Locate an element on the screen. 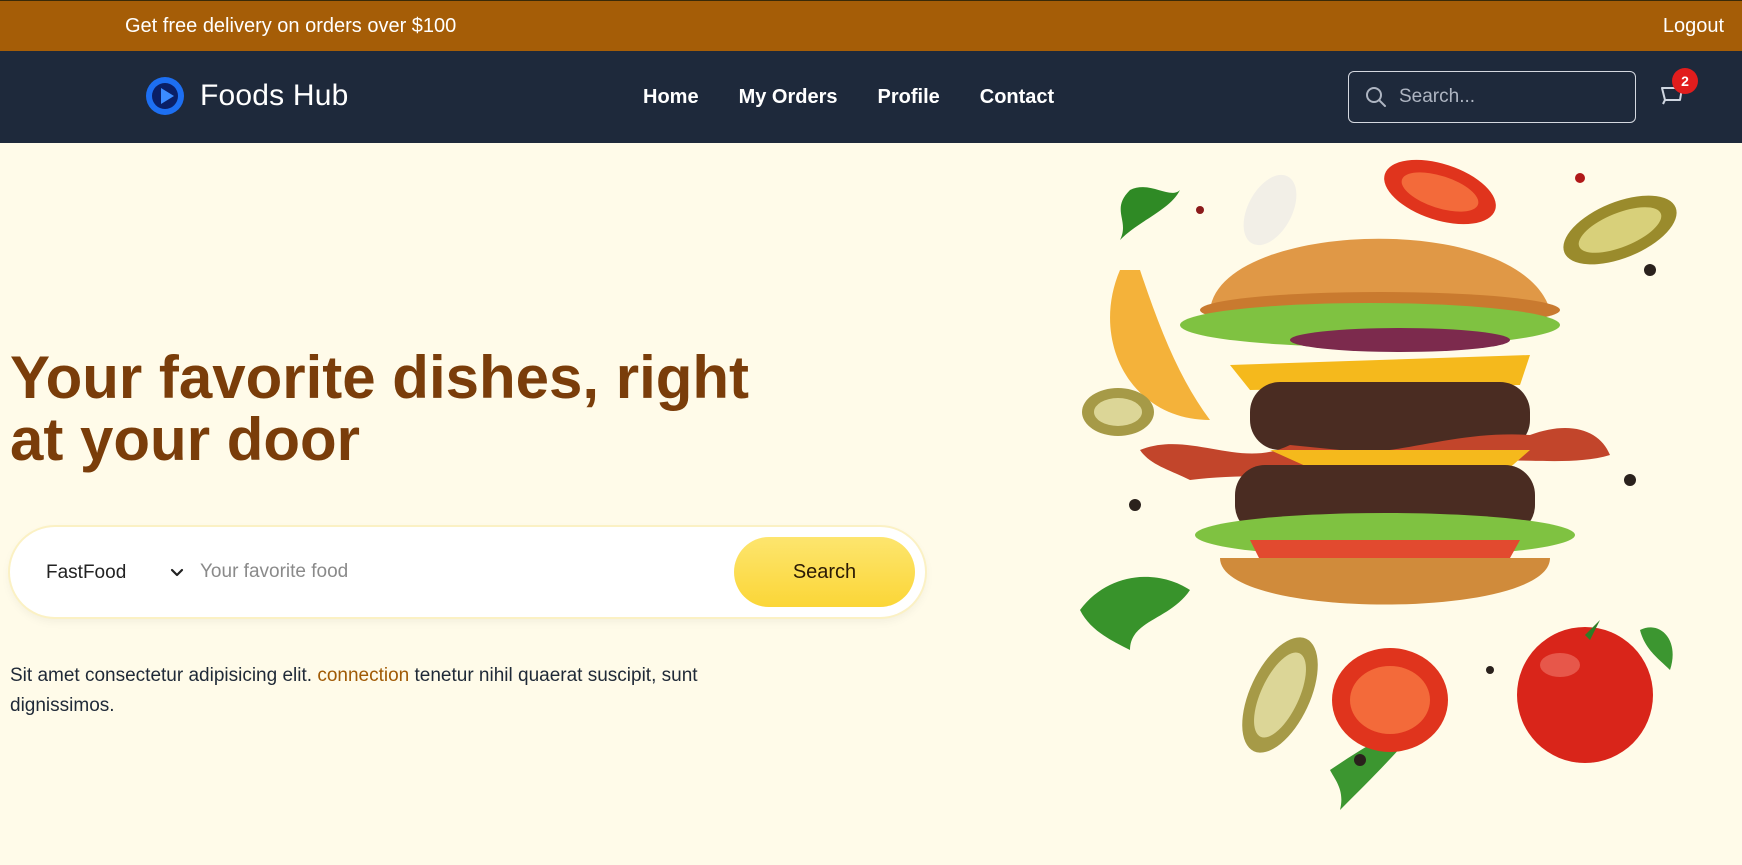 This screenshot has height=865, width=1742. category-select: FastFood is located at coordinates (115, 573).